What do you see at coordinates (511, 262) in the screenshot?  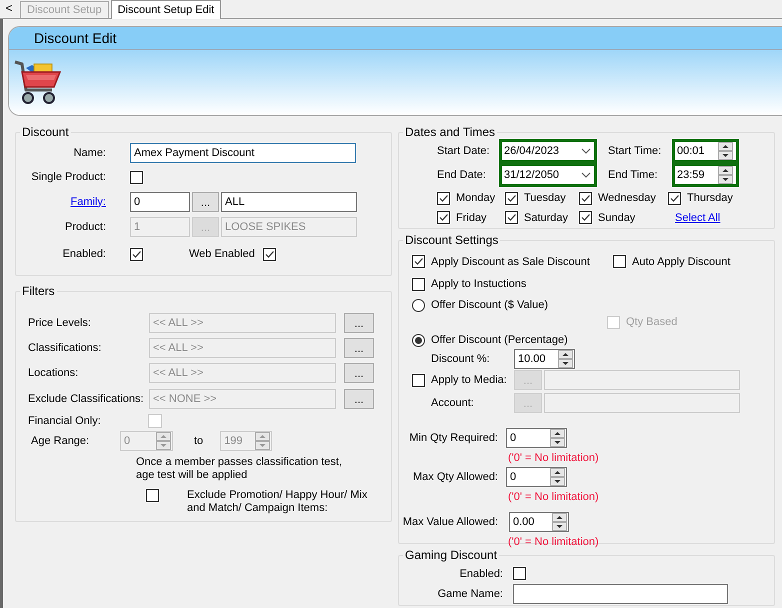 I see `checkbox-label: Apply Discount as Sale Discount` at bounding box center [511, 262].